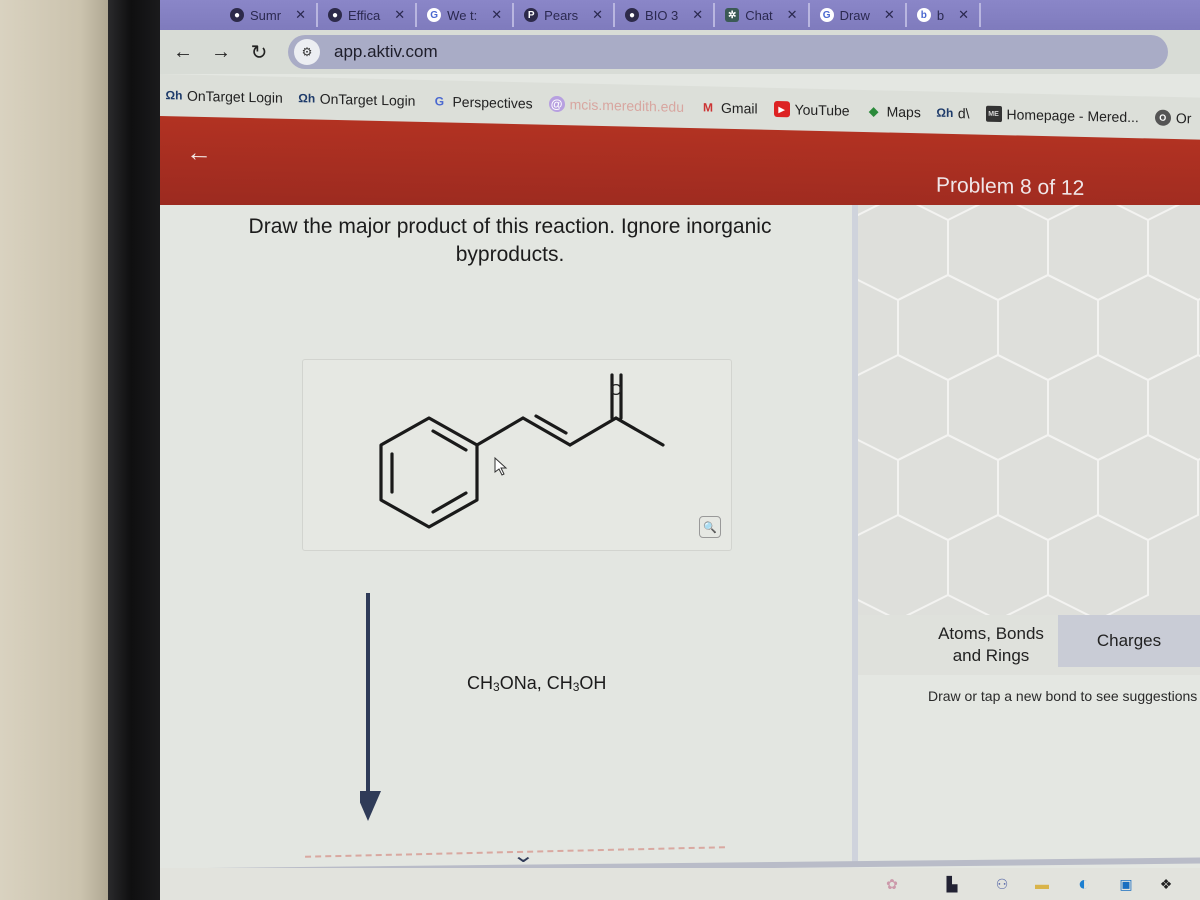 The height and width of the screenshot is (900, 1200). I want to click on taskbar: ✿ ▙ ⚇ ▬ ◐ ▣ ❖, so click(680, 884).